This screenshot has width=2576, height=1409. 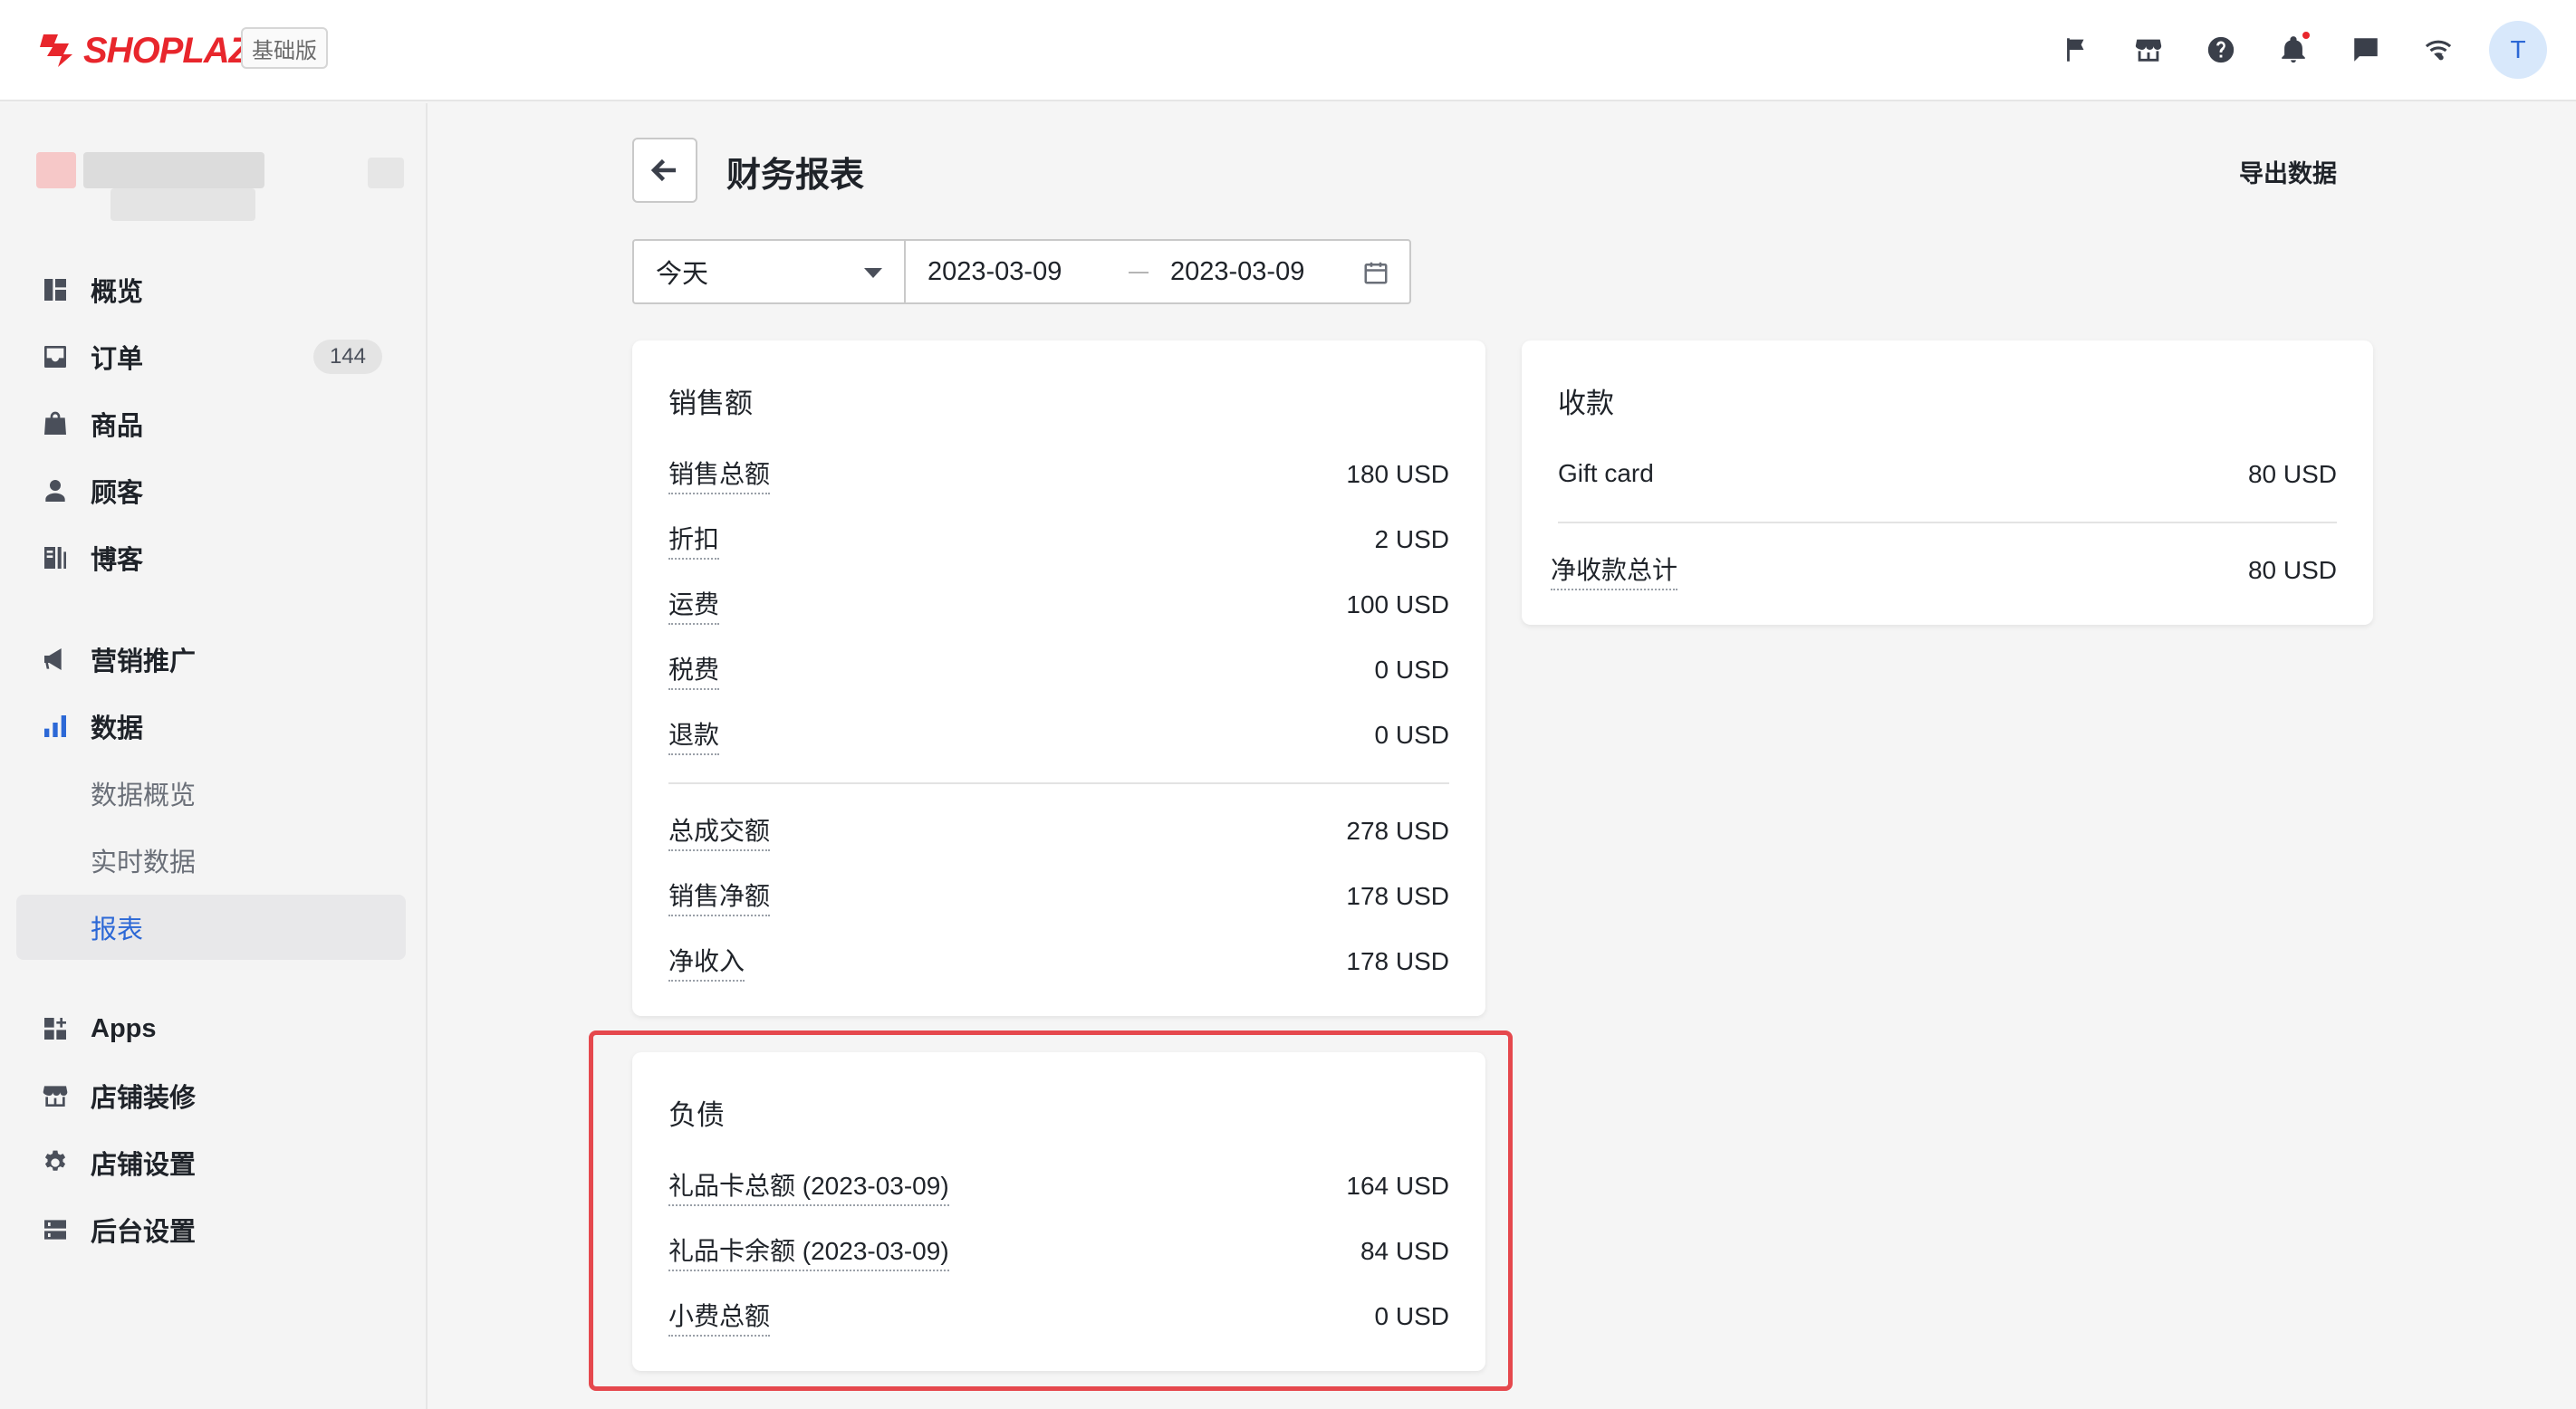 I want to click on blog-icon, so click(x=55, y=558).